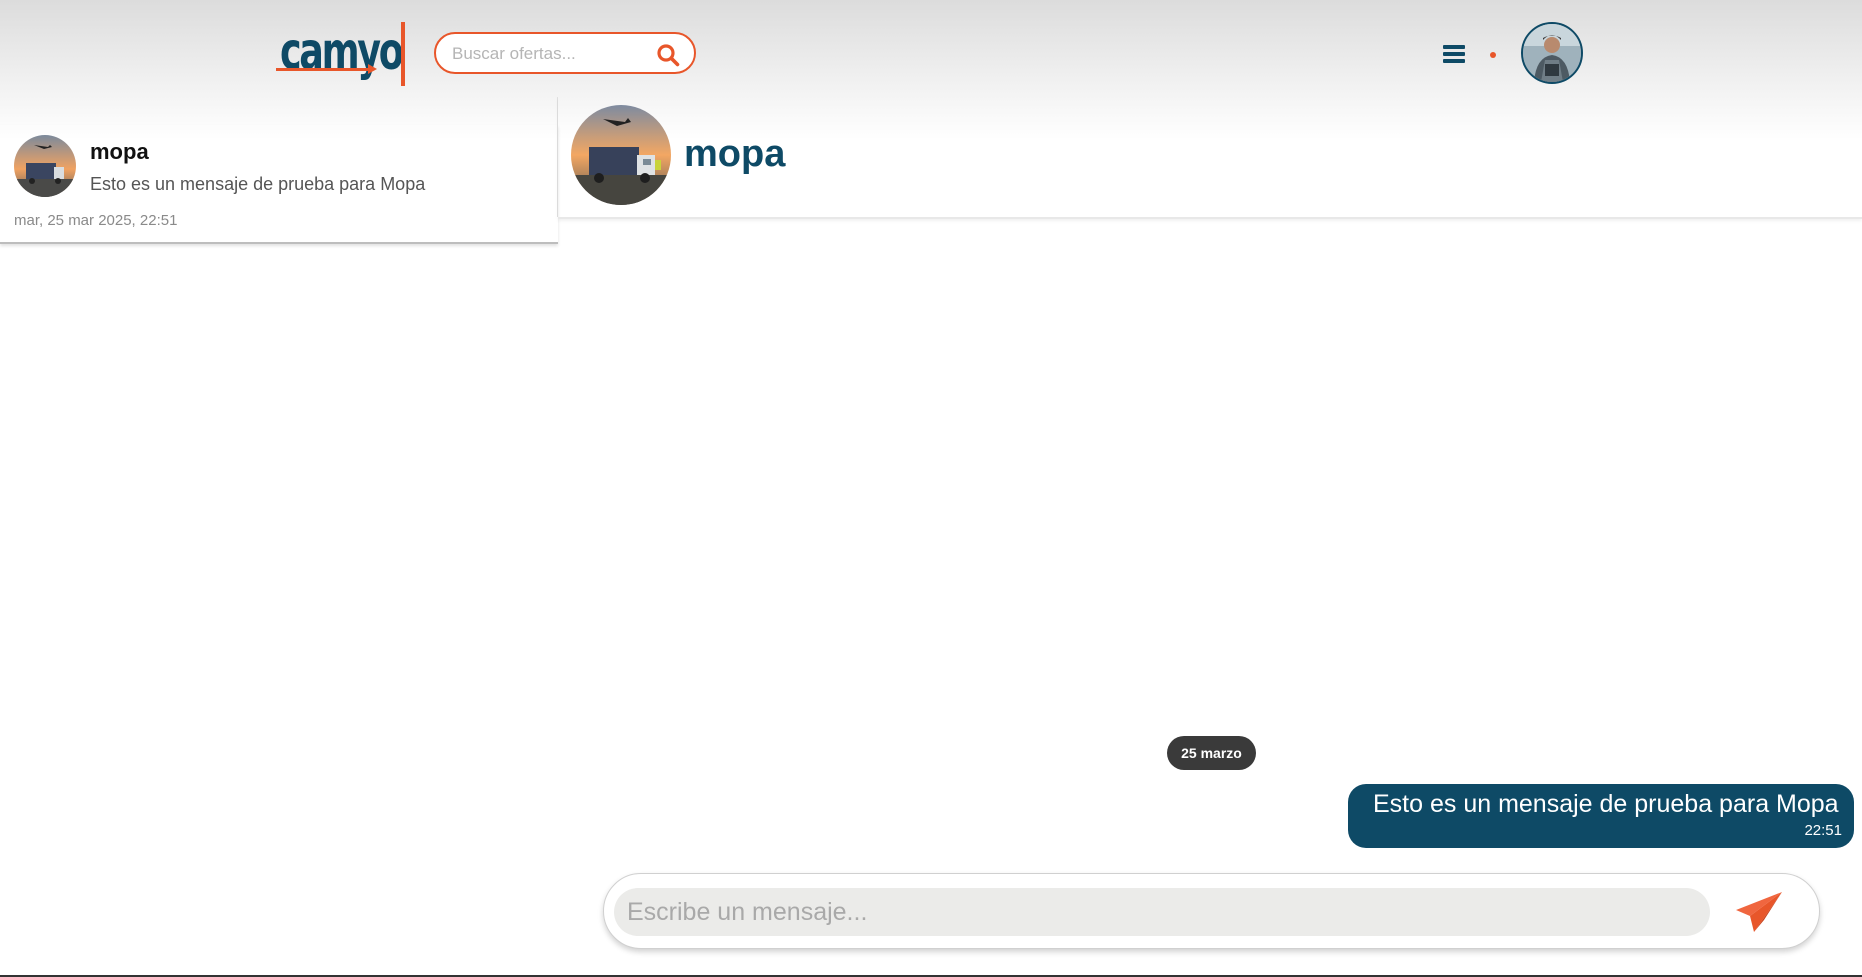  I want to click on header-divider, so click(403, 54).